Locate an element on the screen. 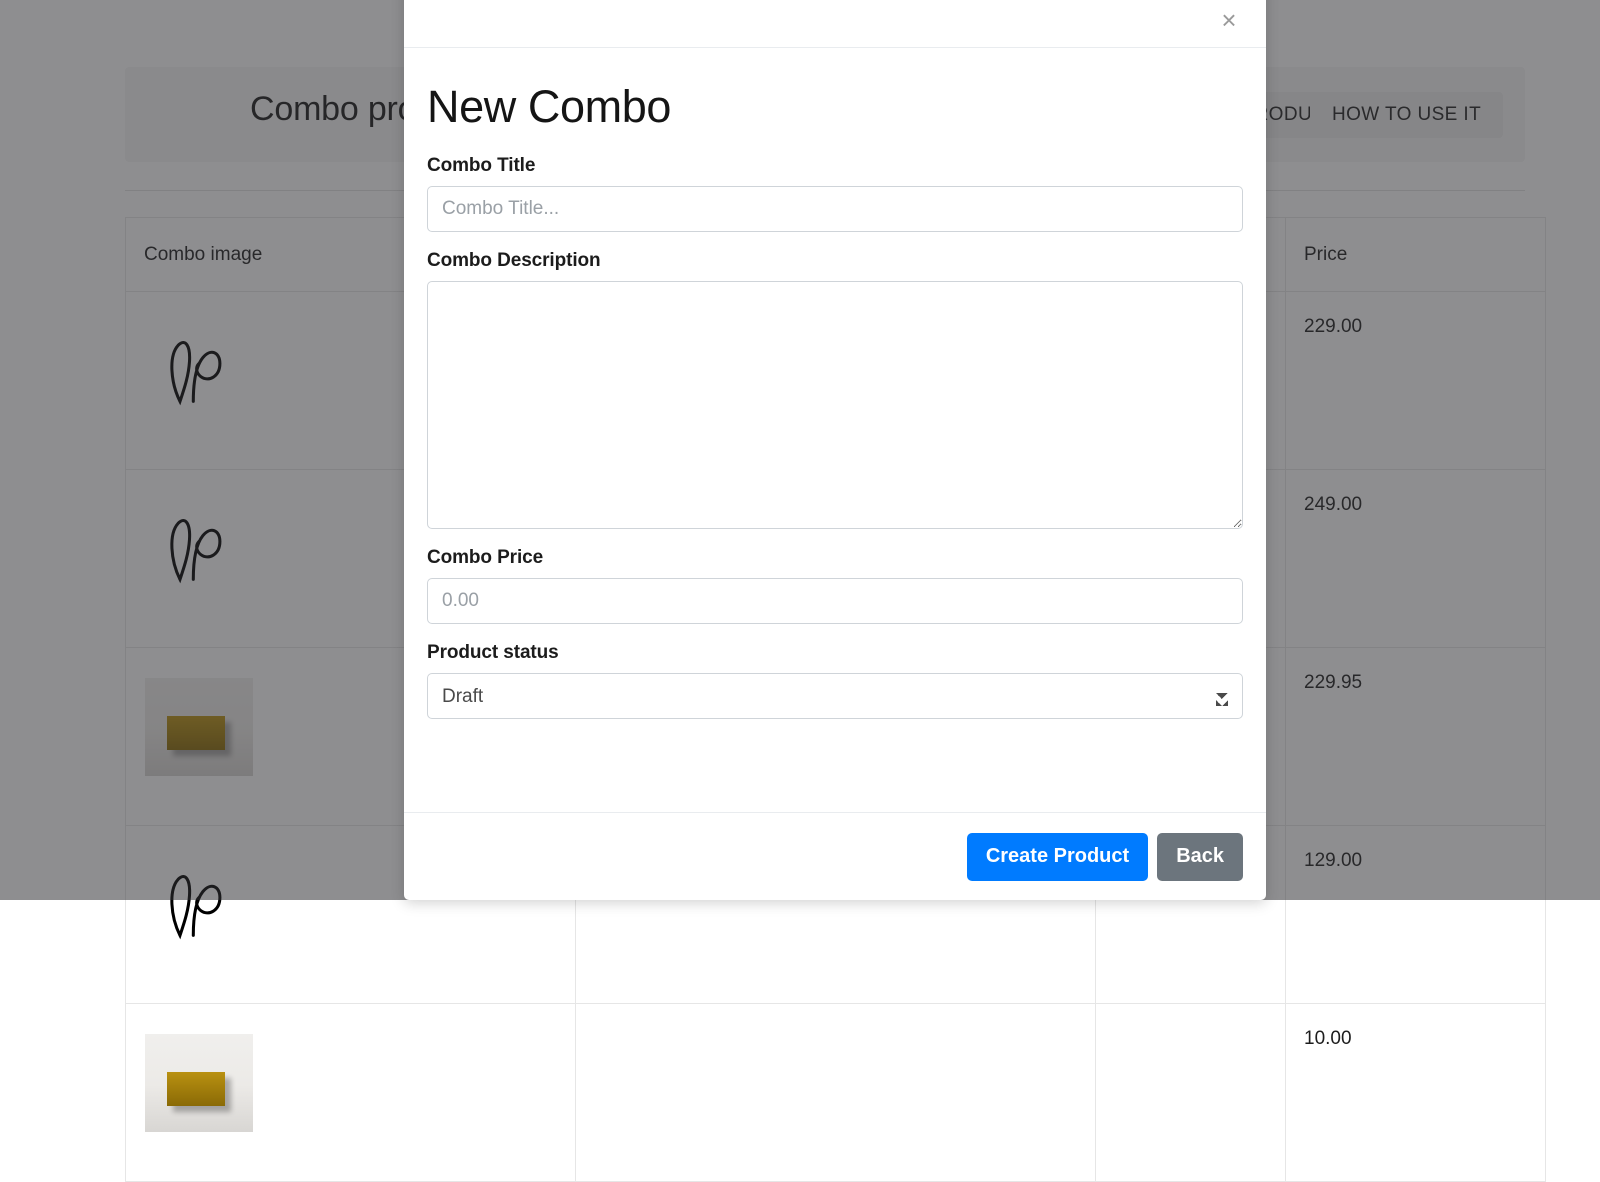 The width and height of the screenshot is (1600, 1182). combo-description-label: Combo Description is located at coordinates (835, 261).